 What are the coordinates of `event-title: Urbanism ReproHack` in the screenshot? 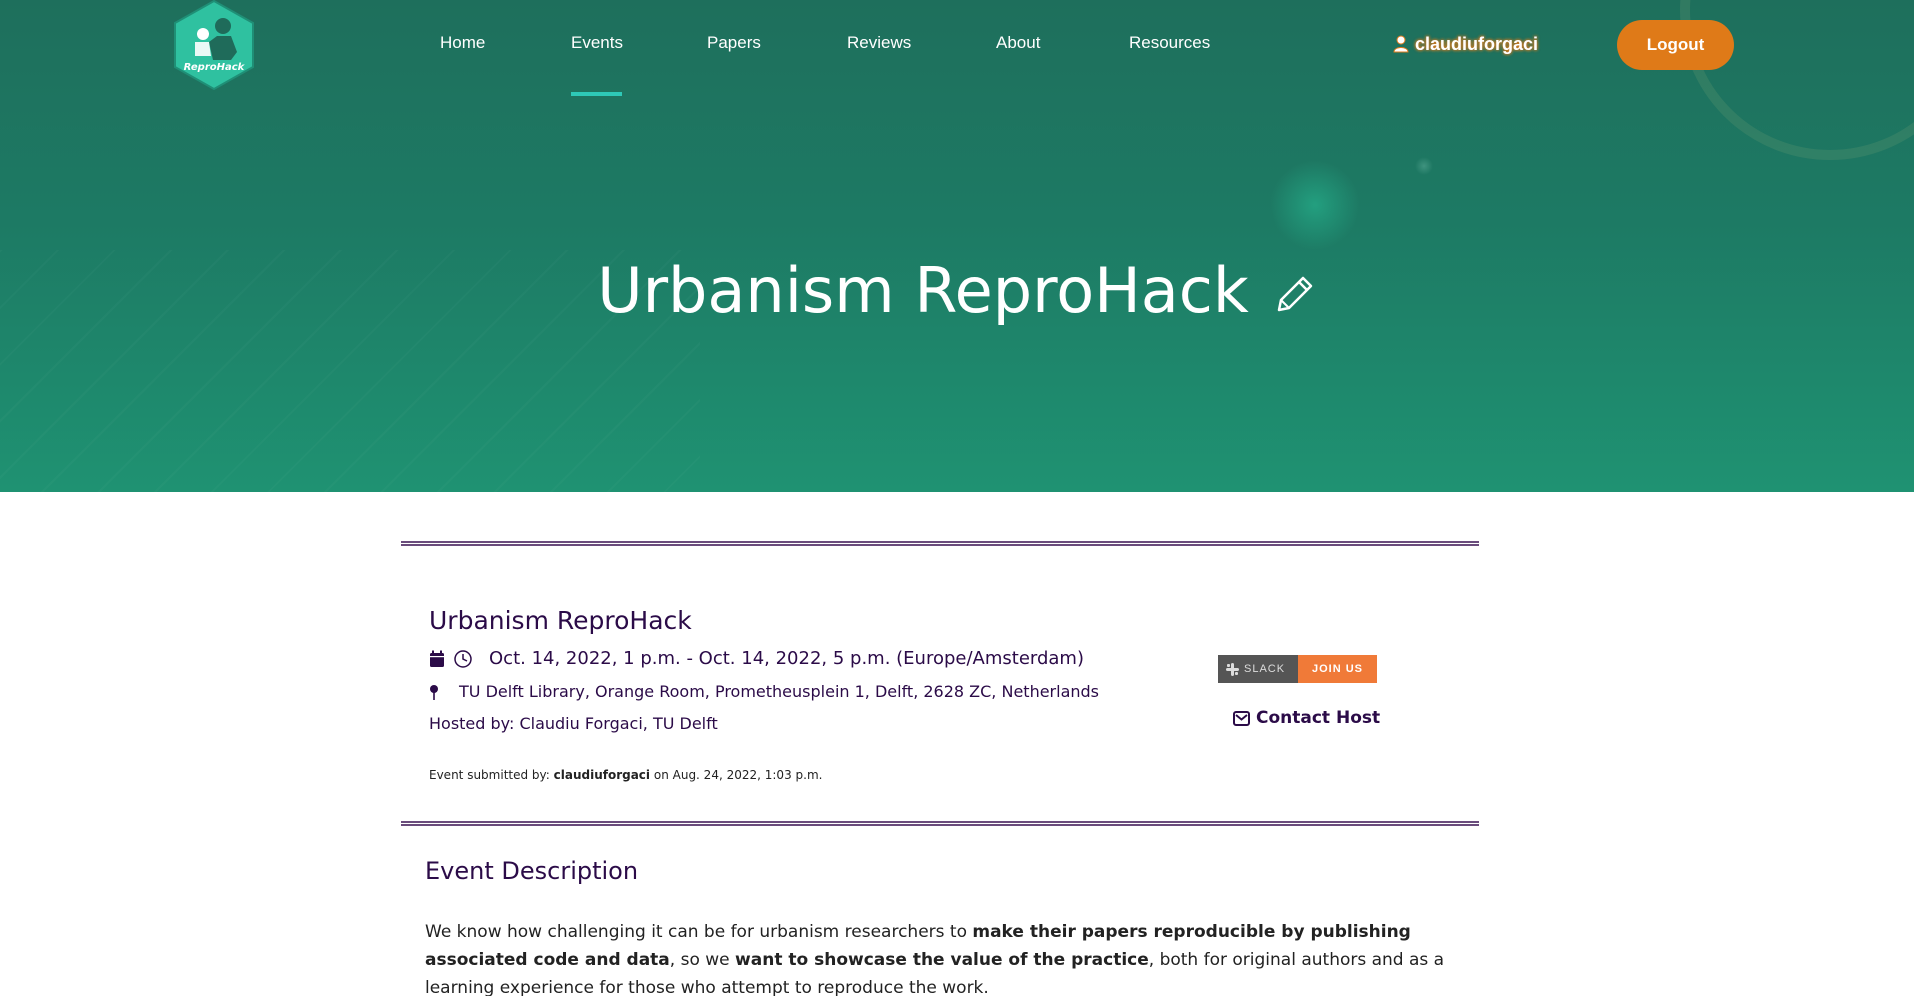 It's located at (560, 620).